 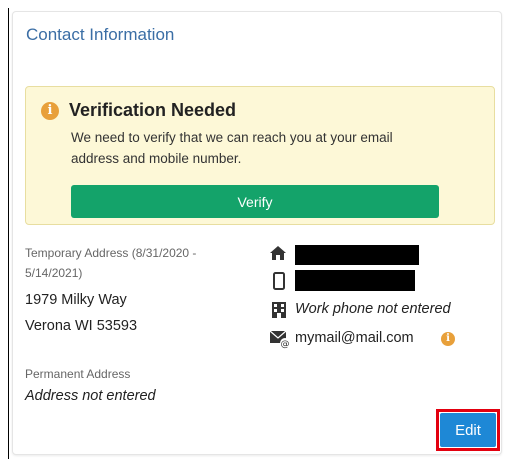 I want to click on permanent-address-label: Permanent Address, so click(x=78, y=374).